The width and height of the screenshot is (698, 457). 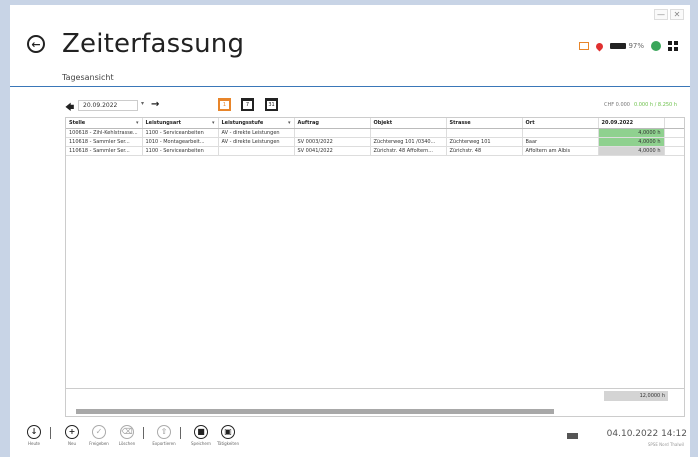 I want to click on column-header: Leistungsart ▾, so click(x=180, y=123).